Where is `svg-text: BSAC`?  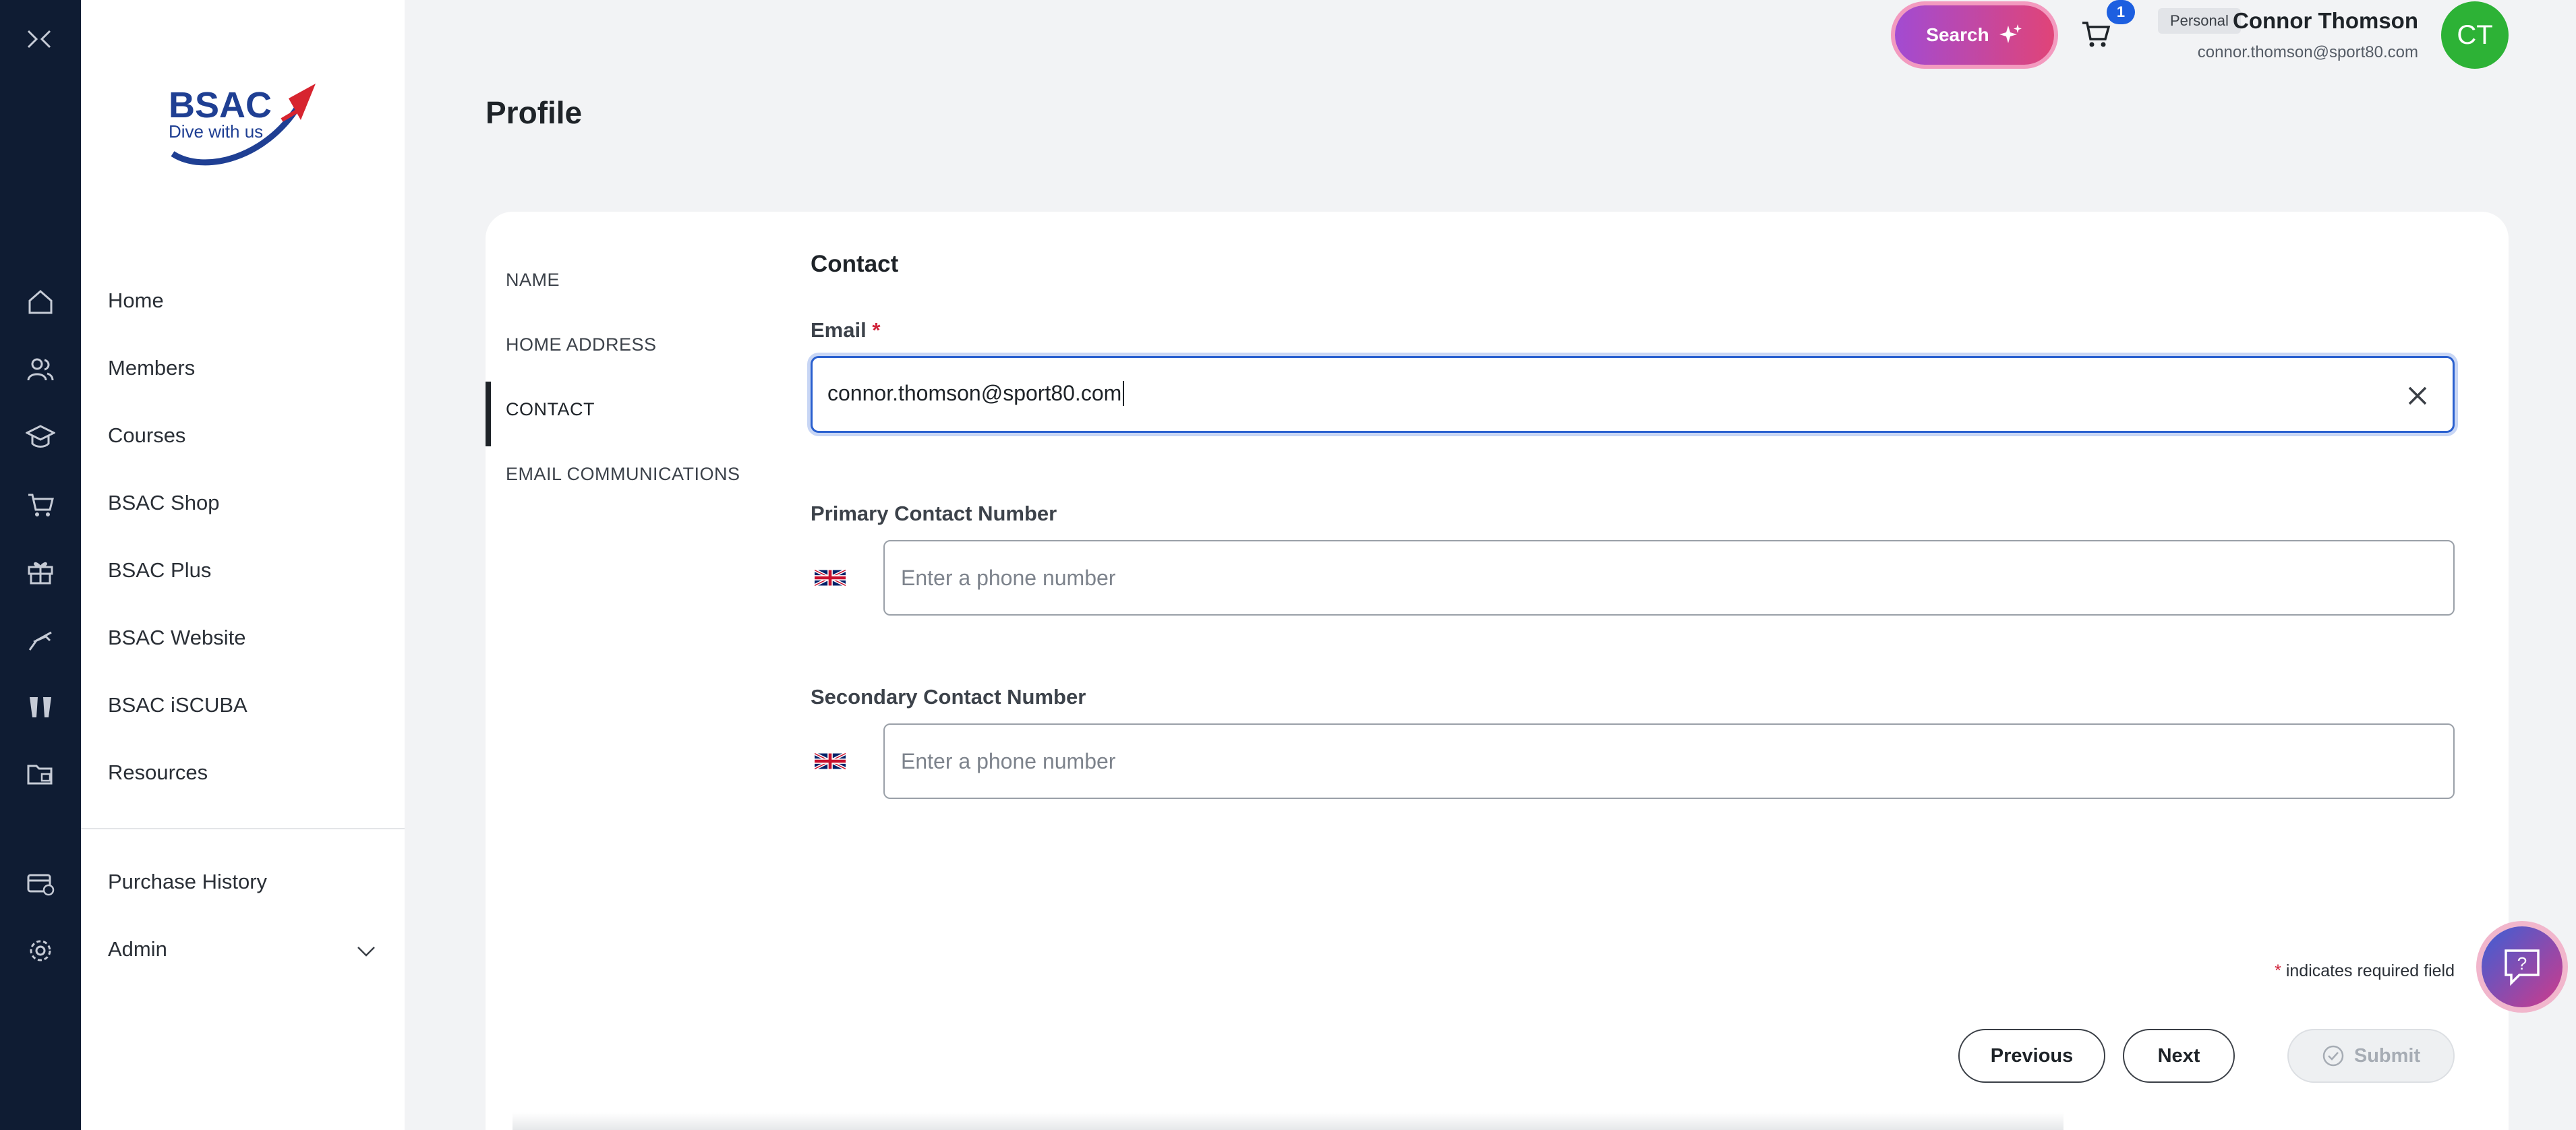 svg-text: BSAC is located at coordinates (221, 105).